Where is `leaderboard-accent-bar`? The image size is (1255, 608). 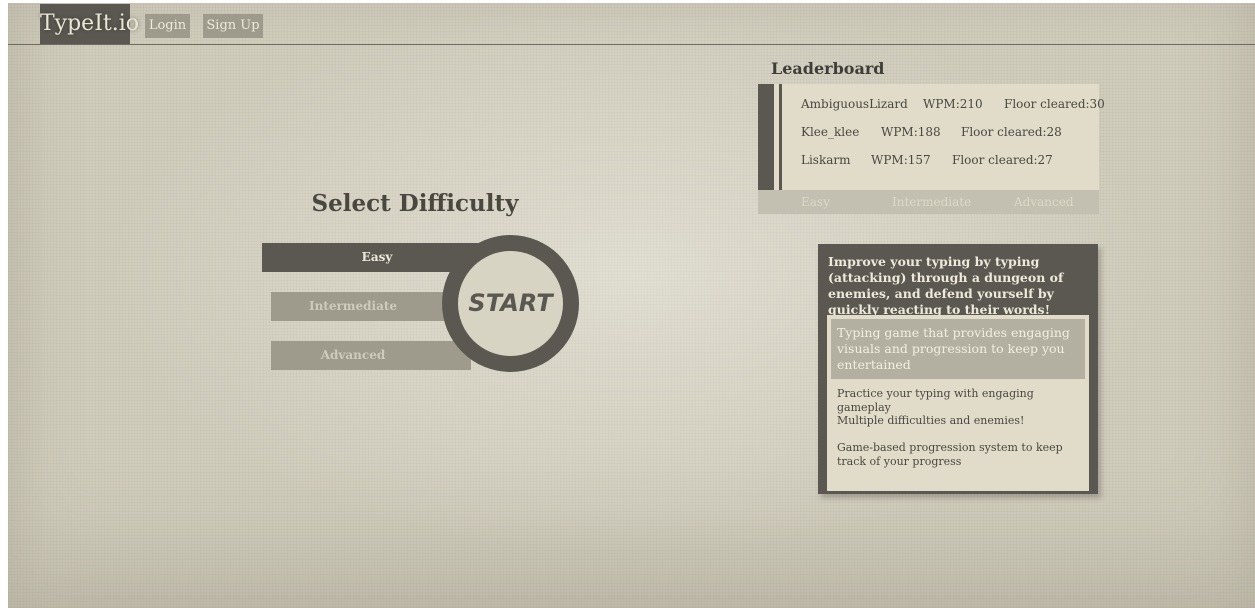
leaderboard-accent-bar is located at coordinates (766, 137).